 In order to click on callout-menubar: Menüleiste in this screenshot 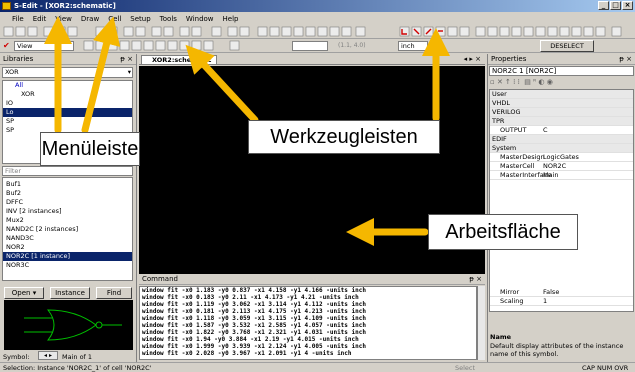, I will do `click(90, 149)`.